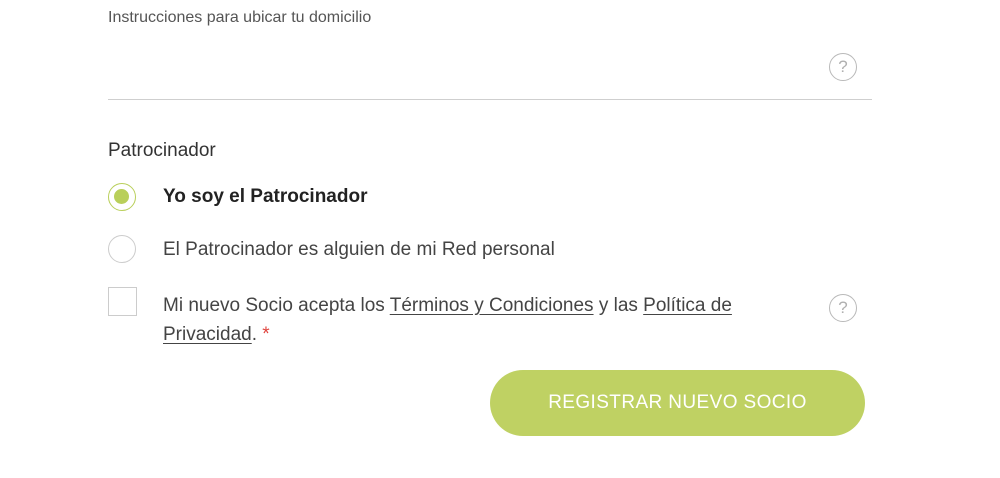  I want to click on terms-conditions-link: Términos y Condiciones, so click(492, 305).